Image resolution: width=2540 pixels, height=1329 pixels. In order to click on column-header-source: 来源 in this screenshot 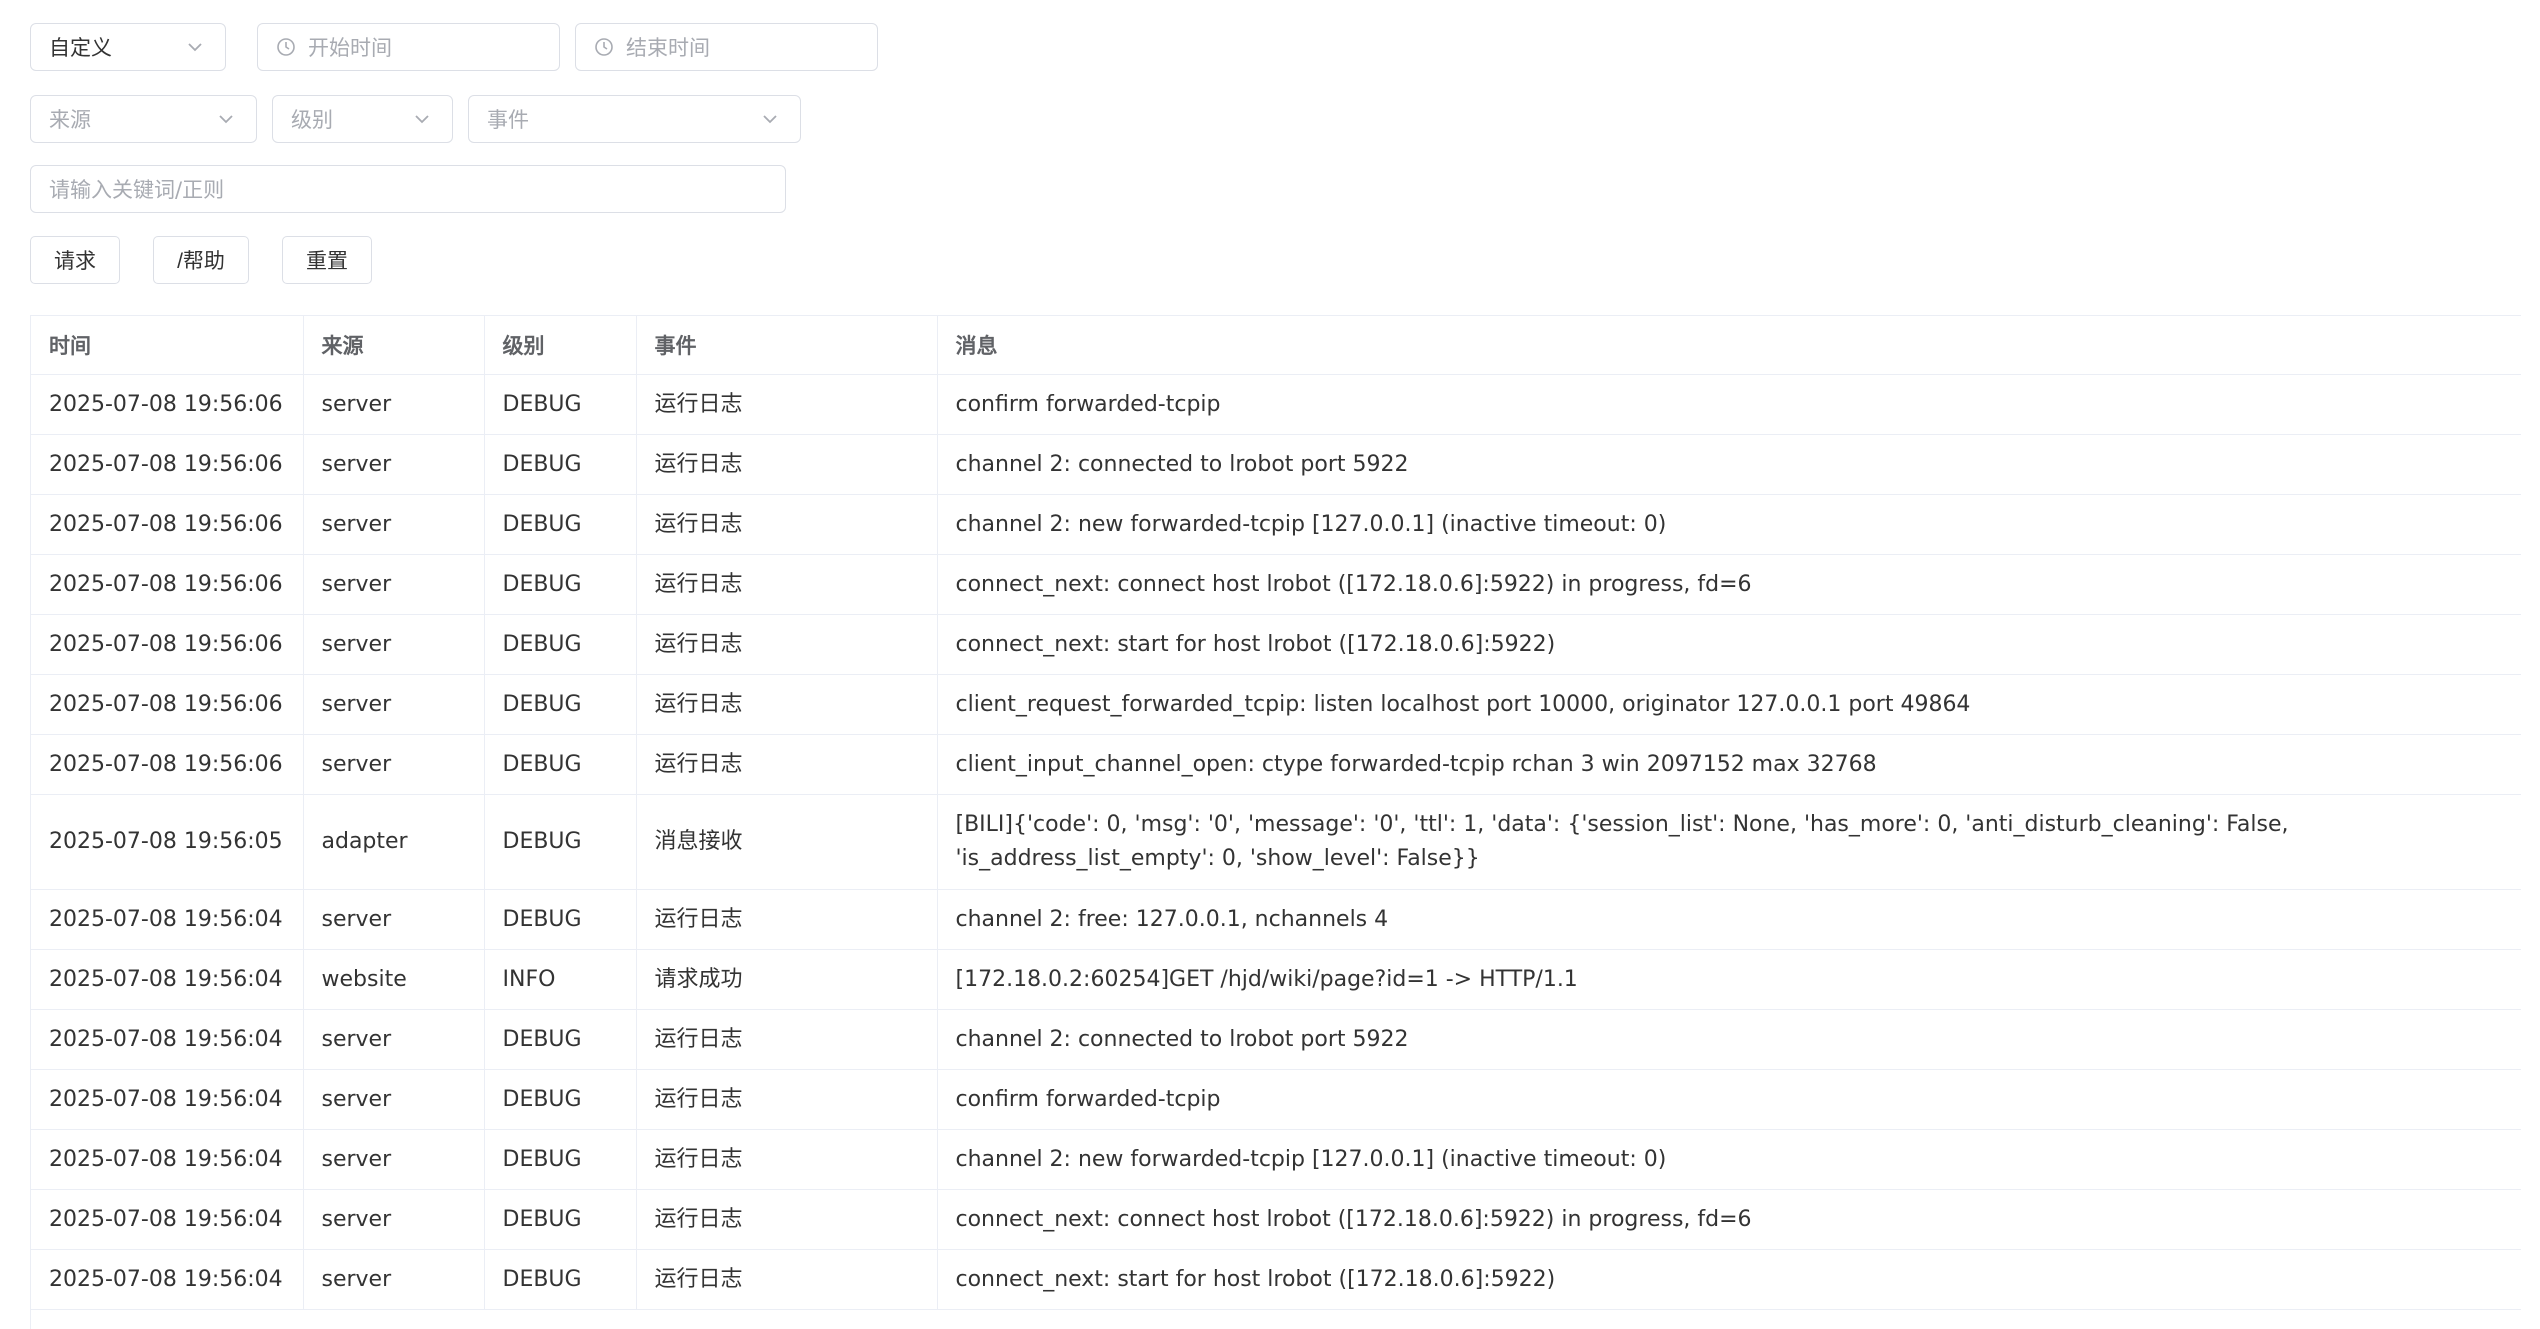, I will do `click(394, 345)`.